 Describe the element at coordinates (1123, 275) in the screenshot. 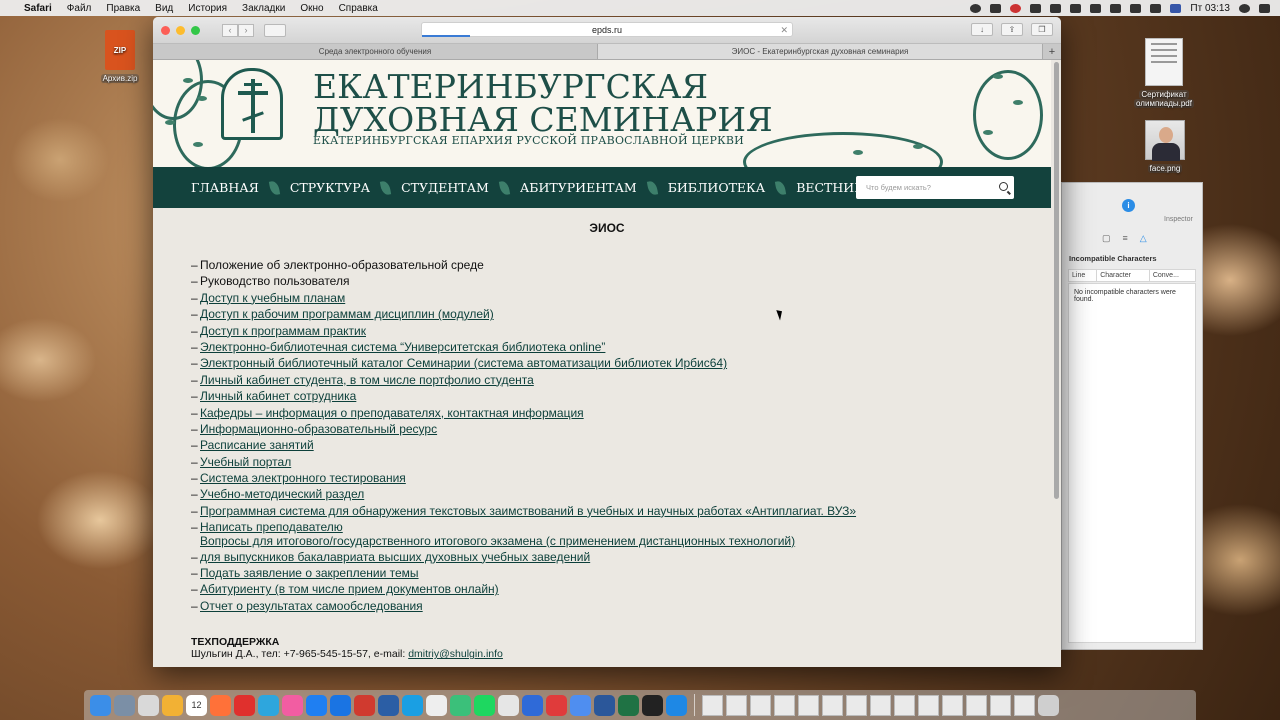

I see `column-character: Character` at that location.